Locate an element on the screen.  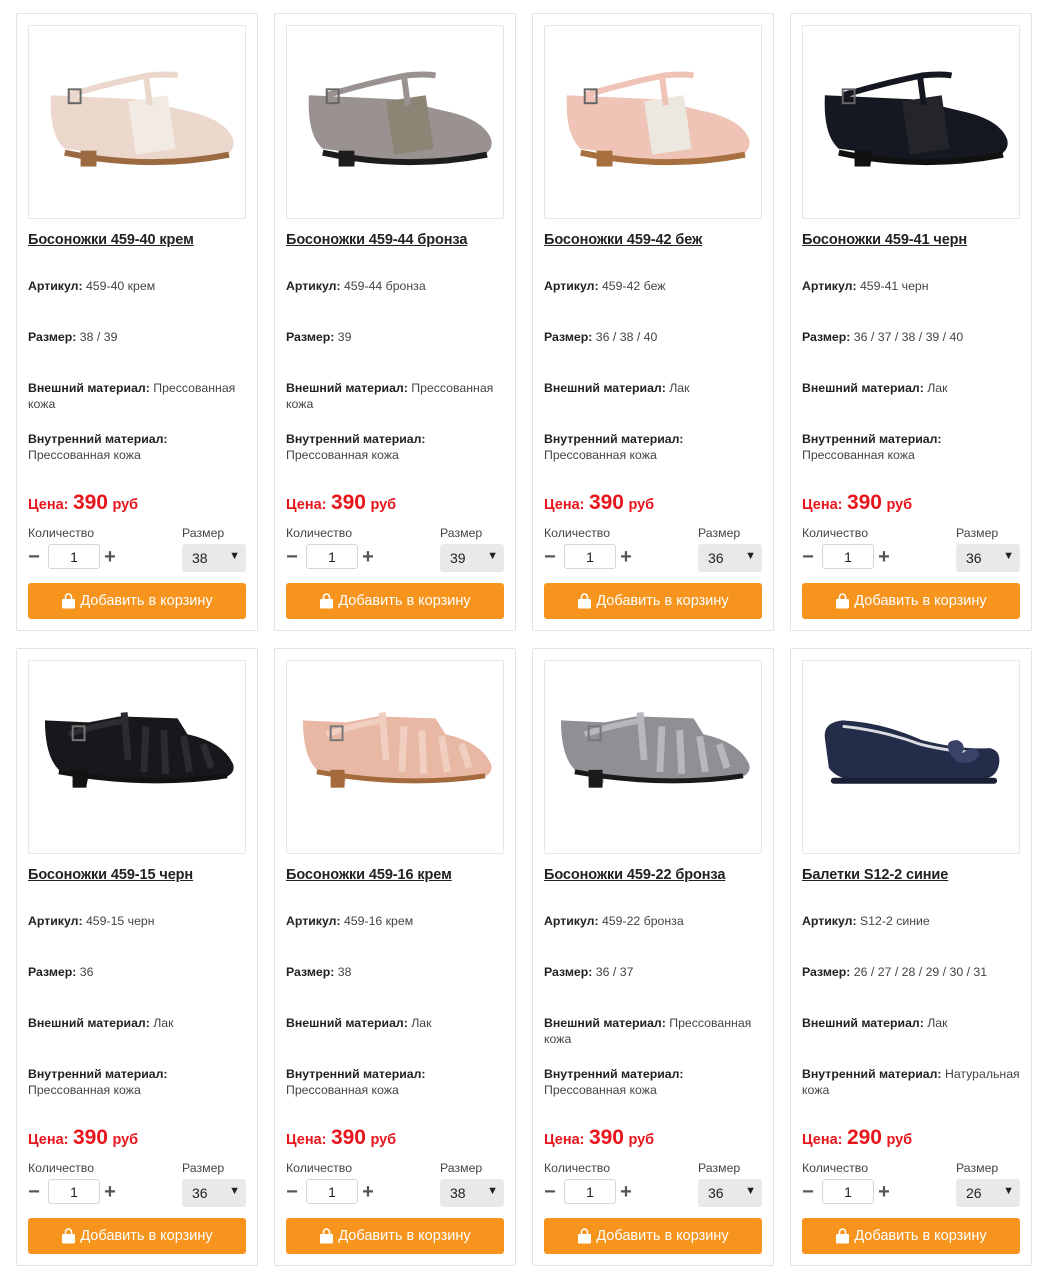
price: Цена: 290 руб is located at coordinates (857, 1138).